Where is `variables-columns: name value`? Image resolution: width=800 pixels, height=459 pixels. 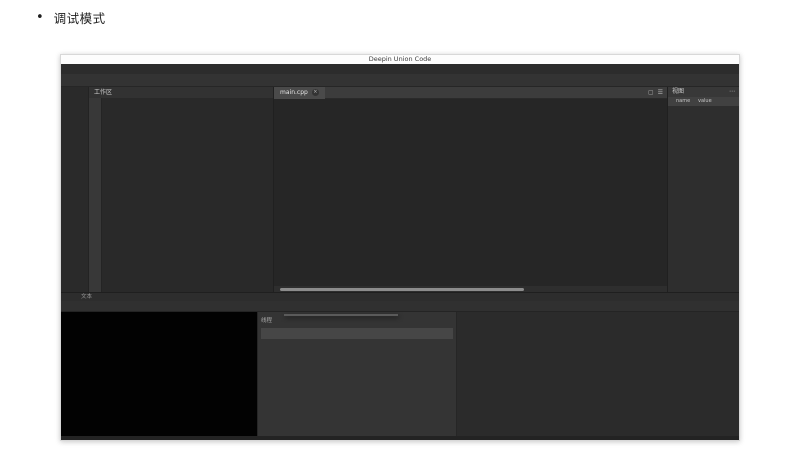
variables-columns: name value is located at coordinates (703, 101).